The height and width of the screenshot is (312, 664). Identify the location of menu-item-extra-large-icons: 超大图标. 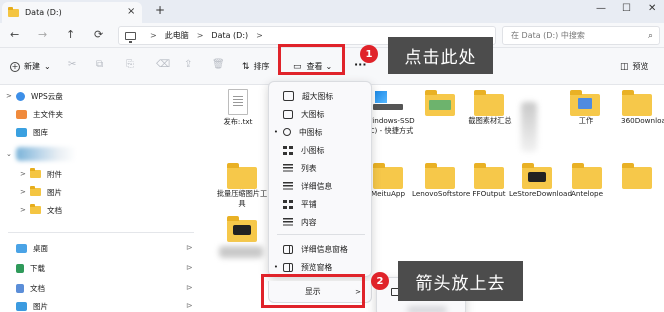
(321, 96).